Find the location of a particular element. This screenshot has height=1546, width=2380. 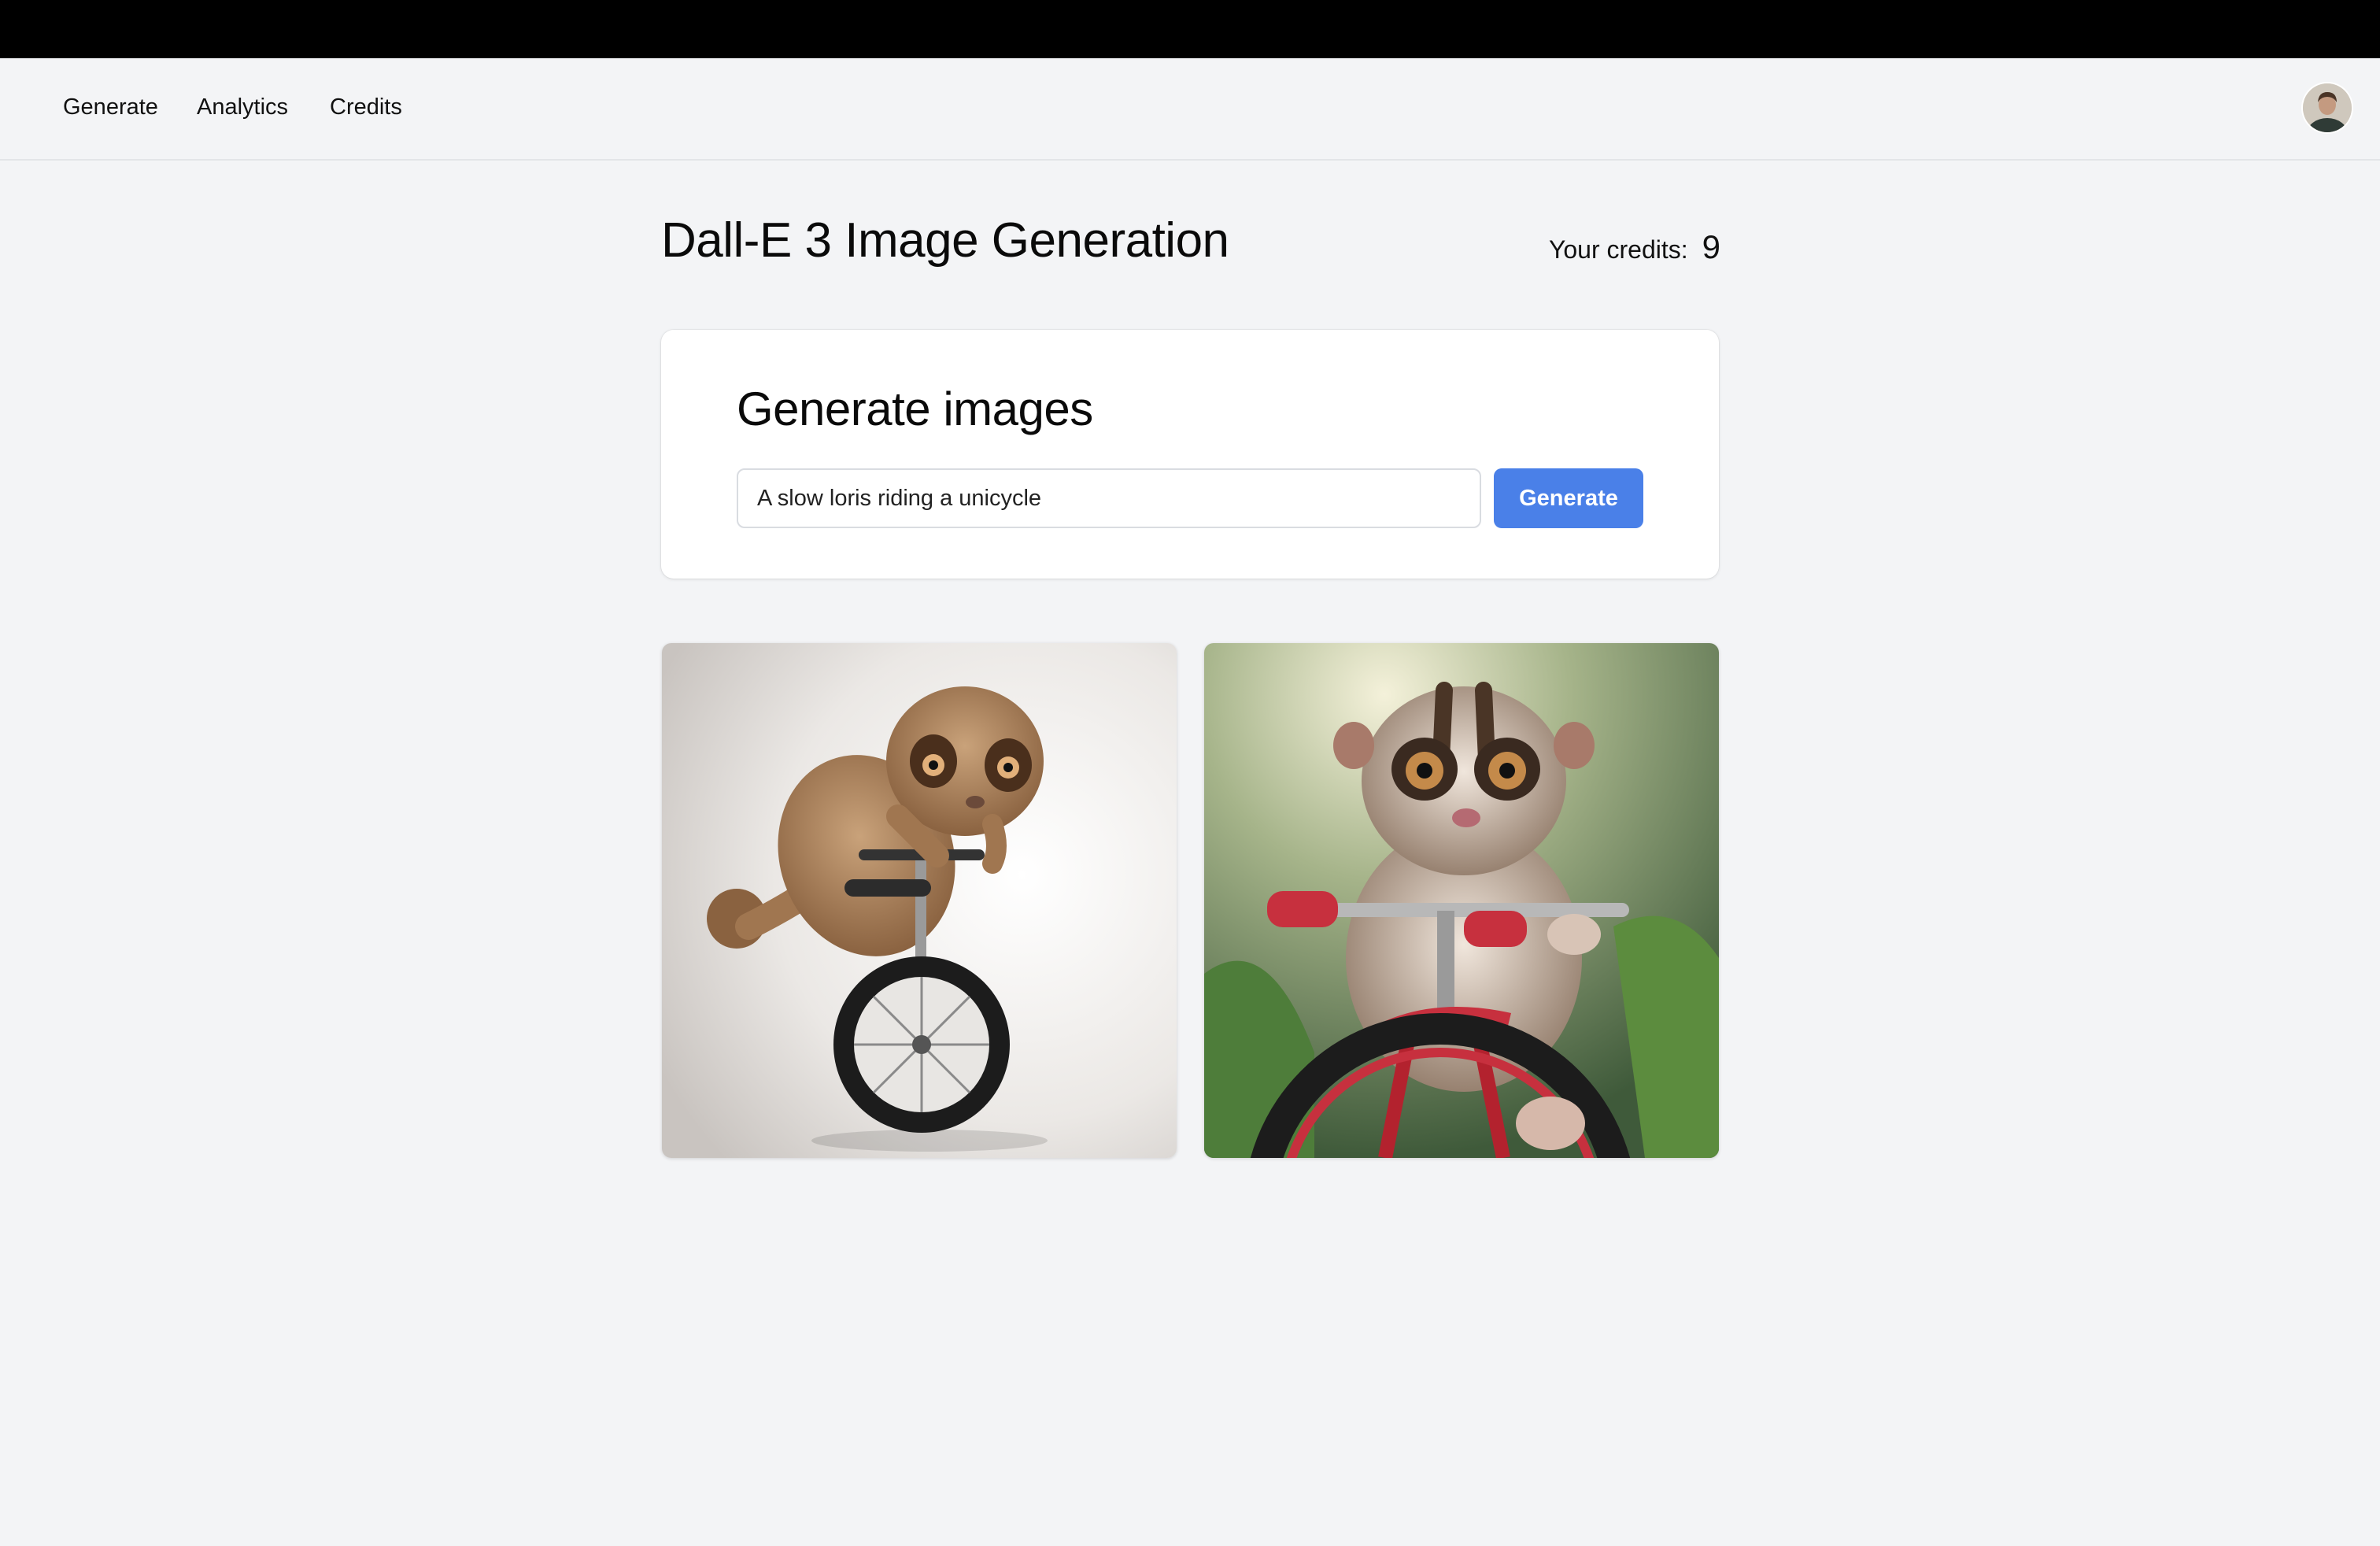

nav-link-generate: Generate is located at coordinates (111, 107).